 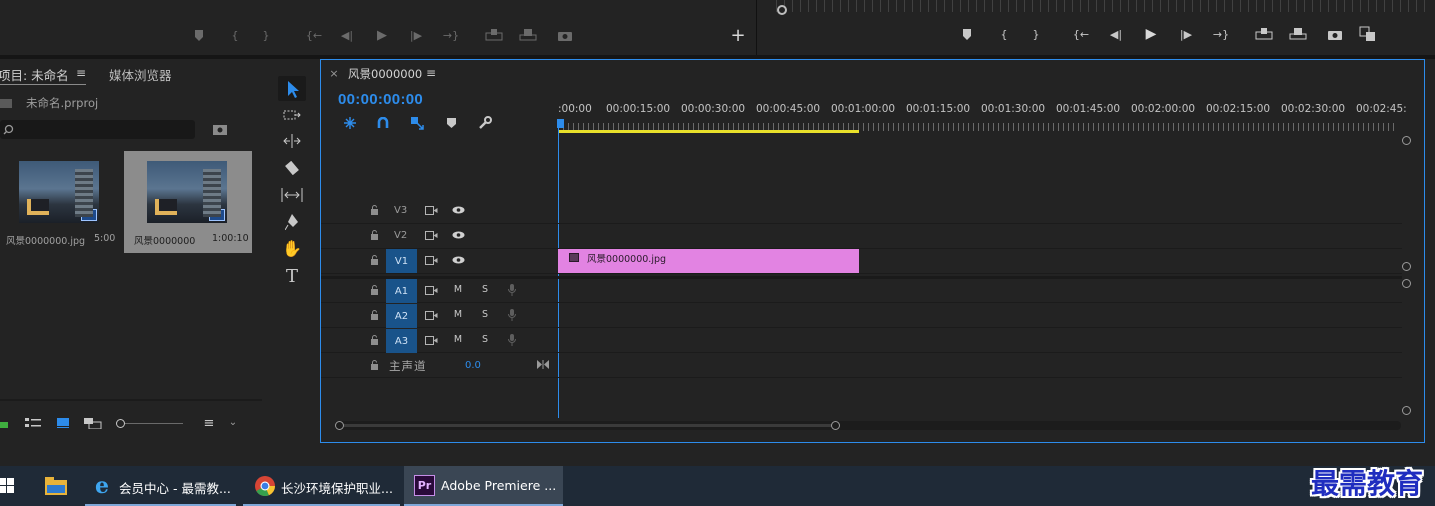 What do you see at coordinates (401, 291) in the screenshot?
I see `source-patch-a1: A1` at bounding box center [401, 291].